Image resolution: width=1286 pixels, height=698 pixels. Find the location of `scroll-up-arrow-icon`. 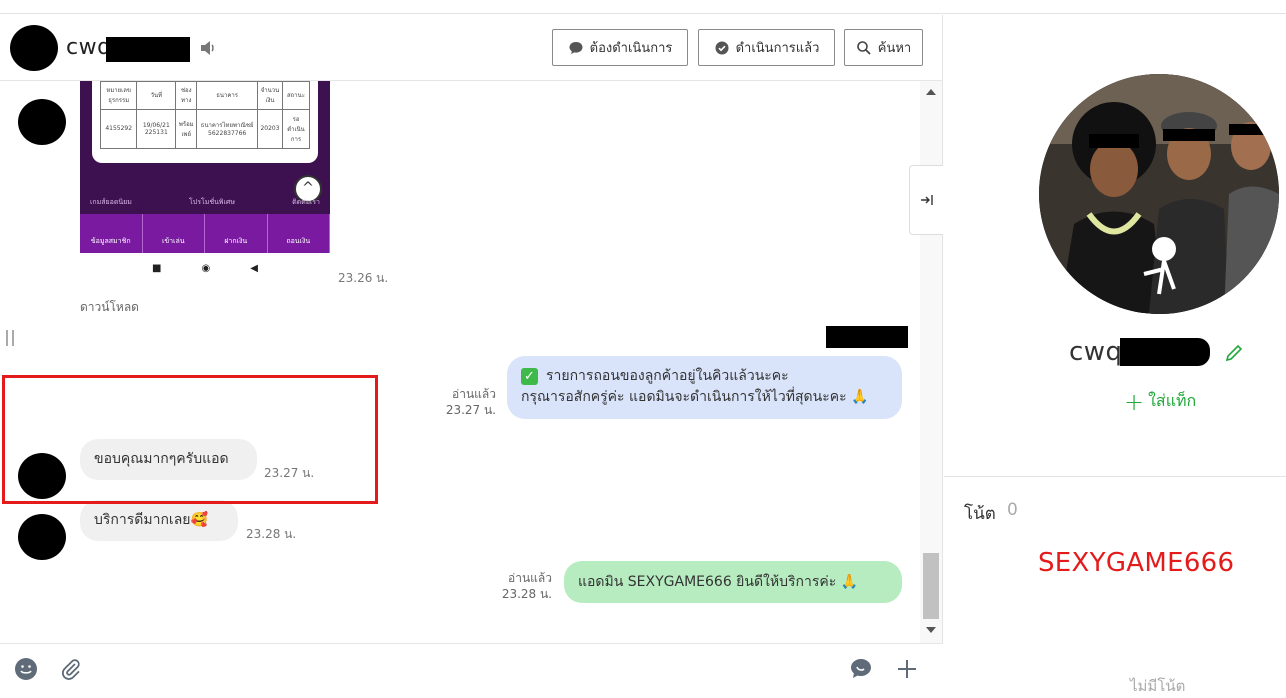

scroll-up-arrow-icon is located at coordinates (931, 92).